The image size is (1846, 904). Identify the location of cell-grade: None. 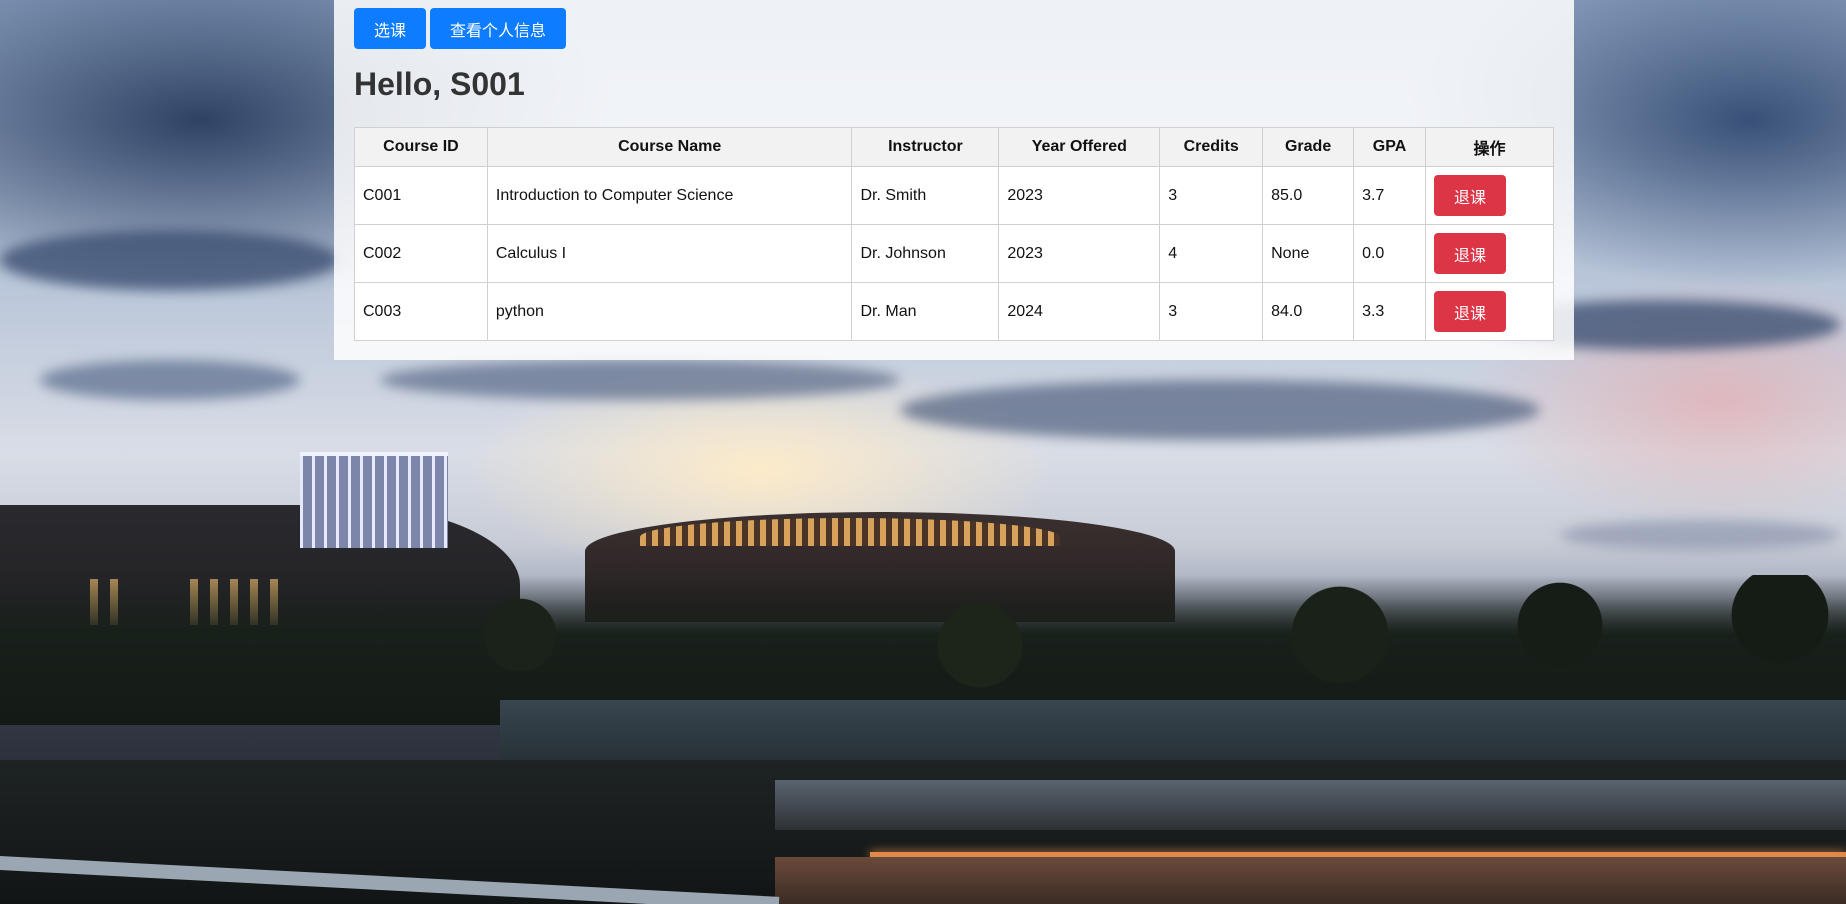
(1308, 253).